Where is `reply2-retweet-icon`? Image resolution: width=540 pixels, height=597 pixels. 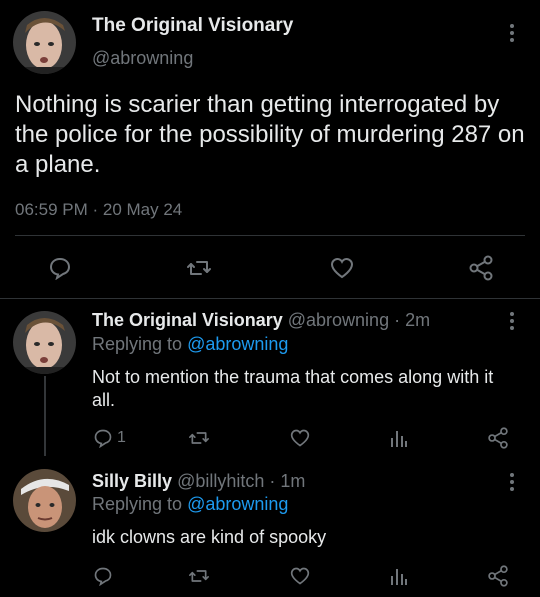 reply2-retweet-icon is located at coordinates (199, 576).